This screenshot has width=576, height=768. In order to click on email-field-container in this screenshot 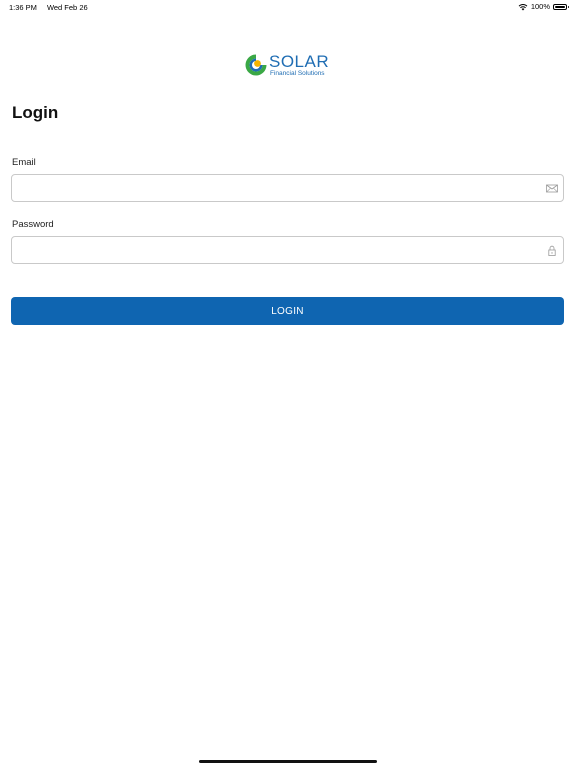, I will do `click(287, 188)`.